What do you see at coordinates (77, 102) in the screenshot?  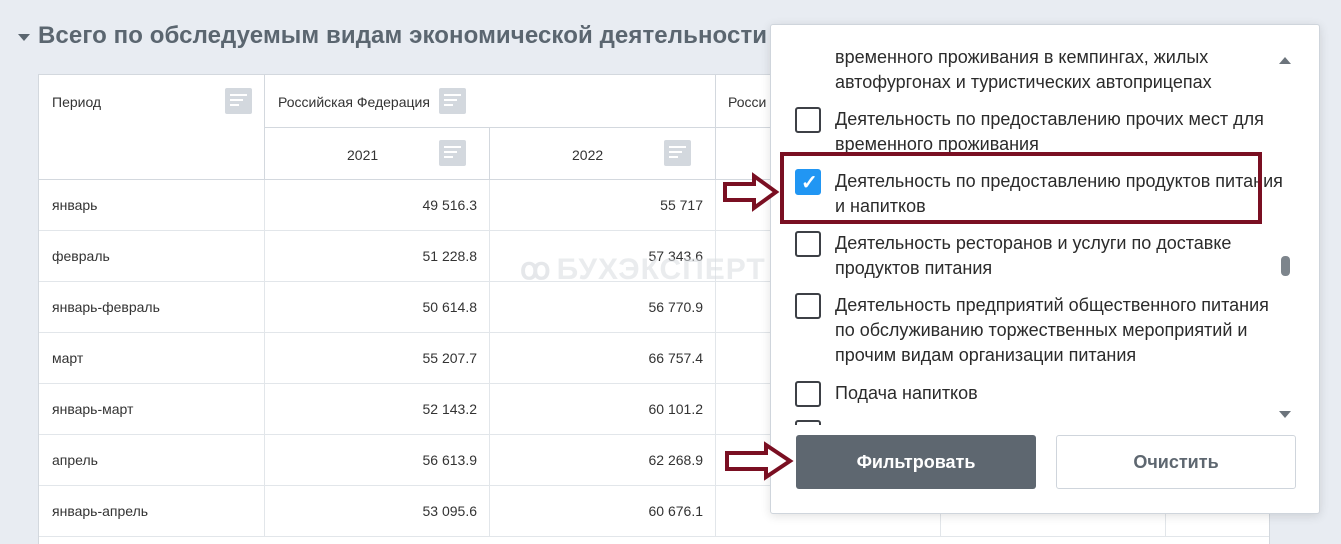 I see `header-period-label: Период` at bounding box center [77, 102].